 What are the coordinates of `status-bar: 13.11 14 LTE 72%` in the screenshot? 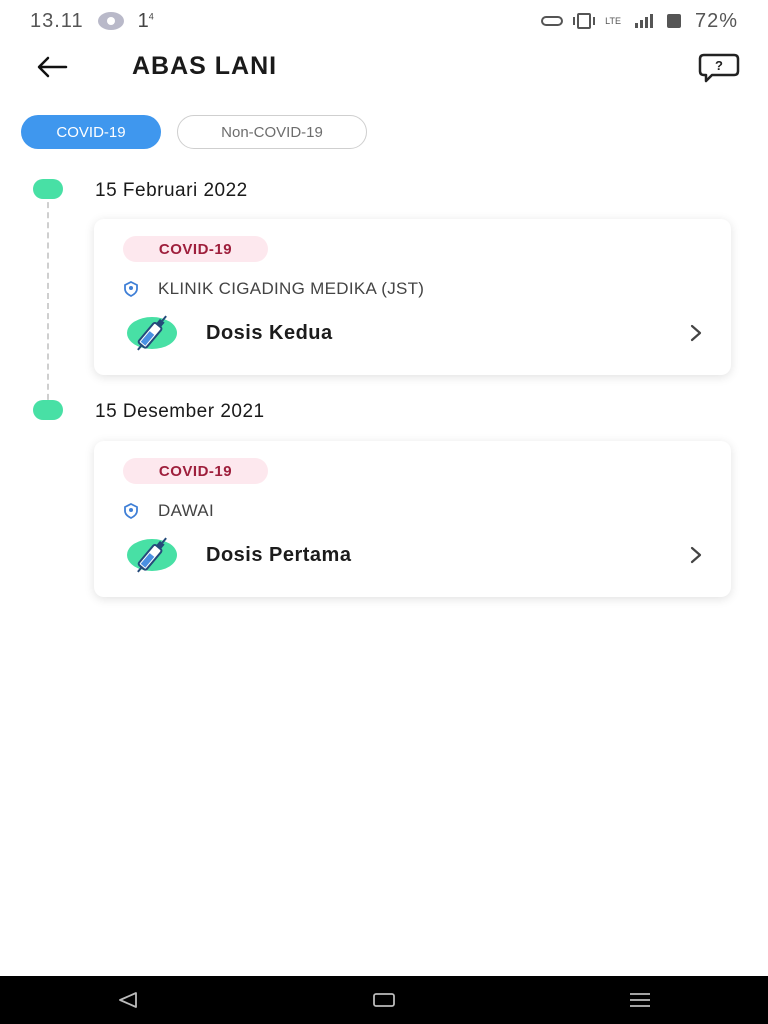 It's located at (384, 21).